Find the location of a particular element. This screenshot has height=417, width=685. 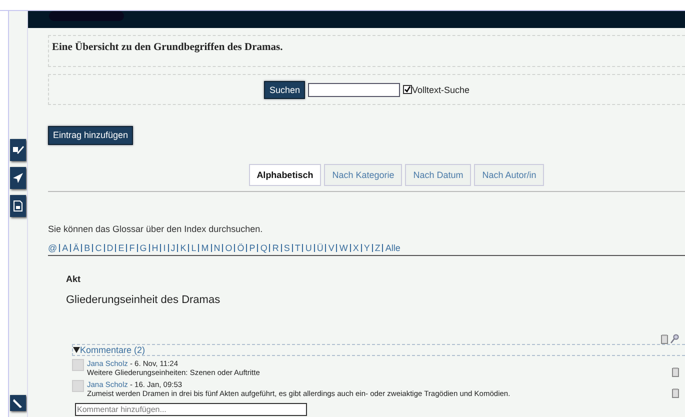

index-link: T is located at coordinates (297, 248).